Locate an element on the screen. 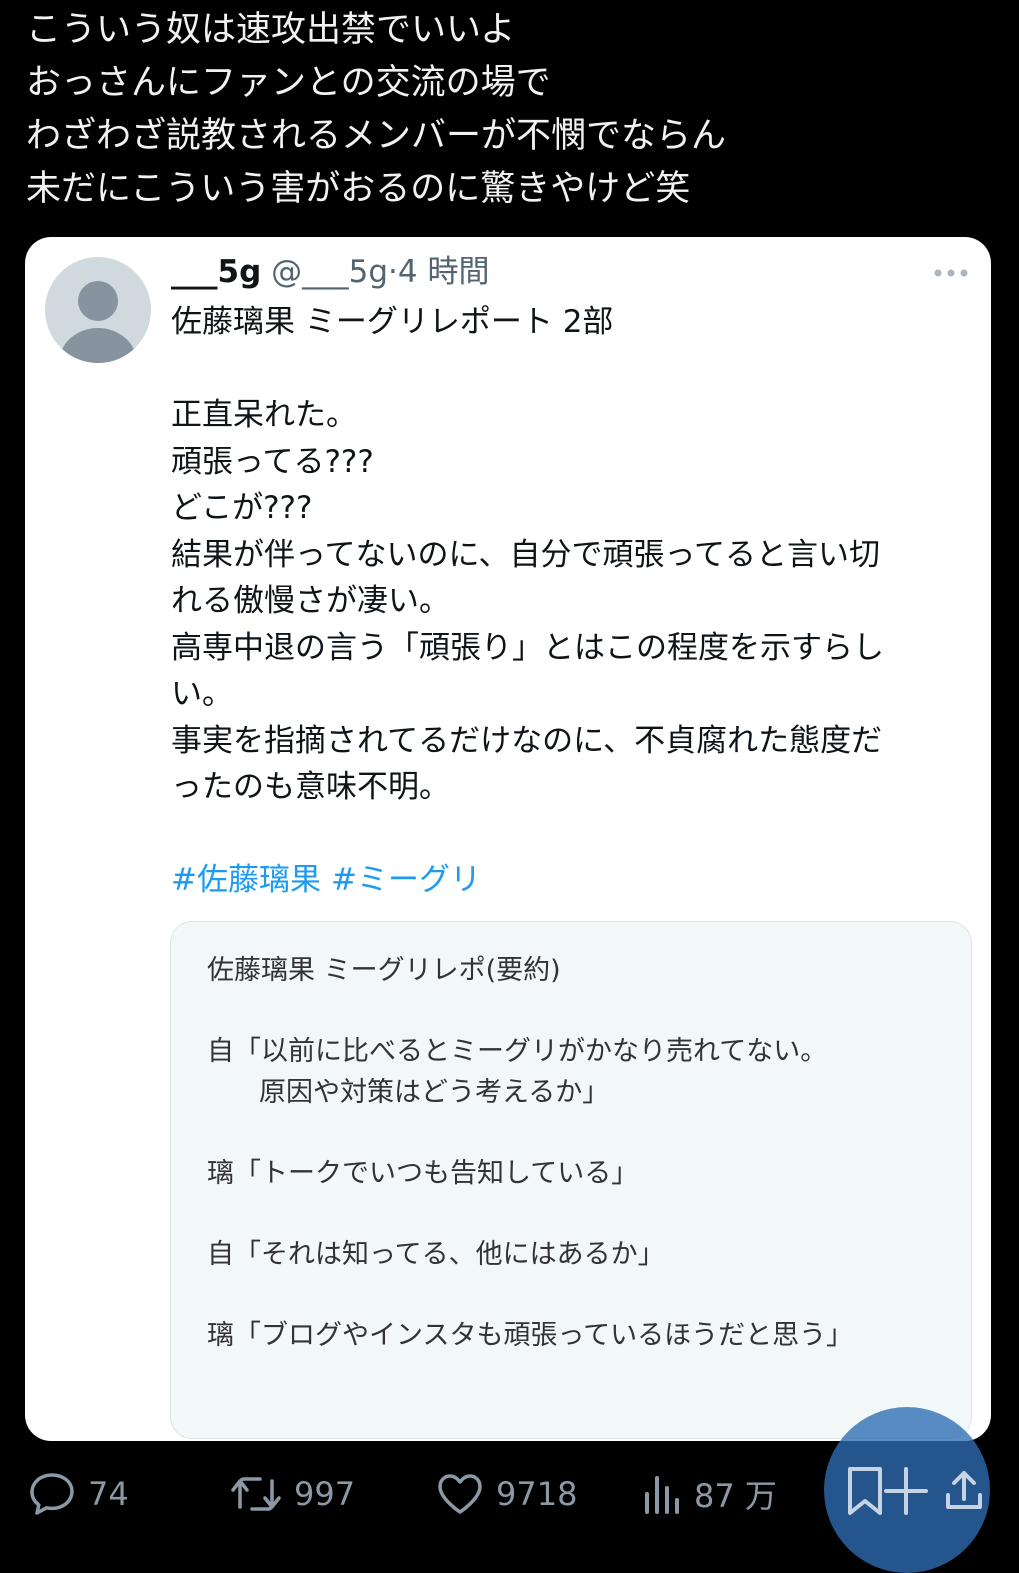 This screenshot has width=1019, height=1573. body-line: ったのも意味不明。 is located at coordinates (310, 787).